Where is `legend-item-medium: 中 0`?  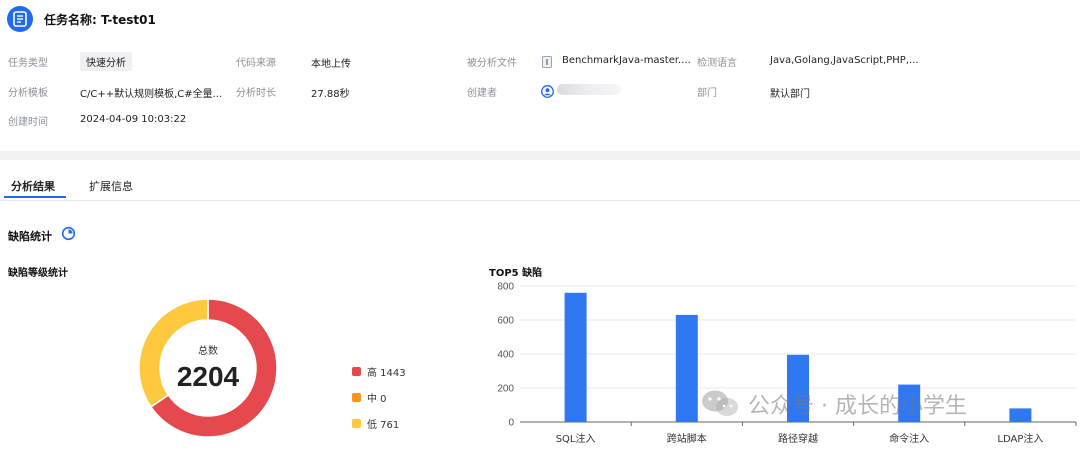
legend-item-medium: 中 0 is located at coordinates (379, 397).